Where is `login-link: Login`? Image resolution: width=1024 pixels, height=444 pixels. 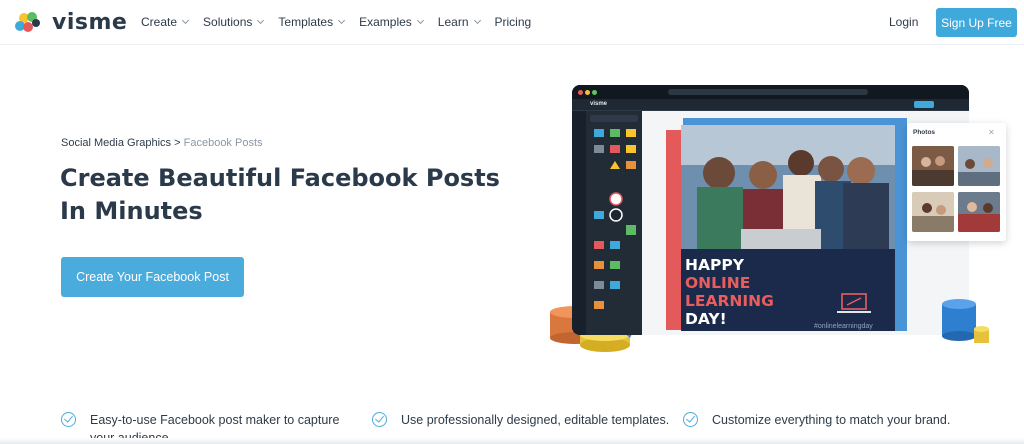
login-link: Login is located at coordinates (903, 22).